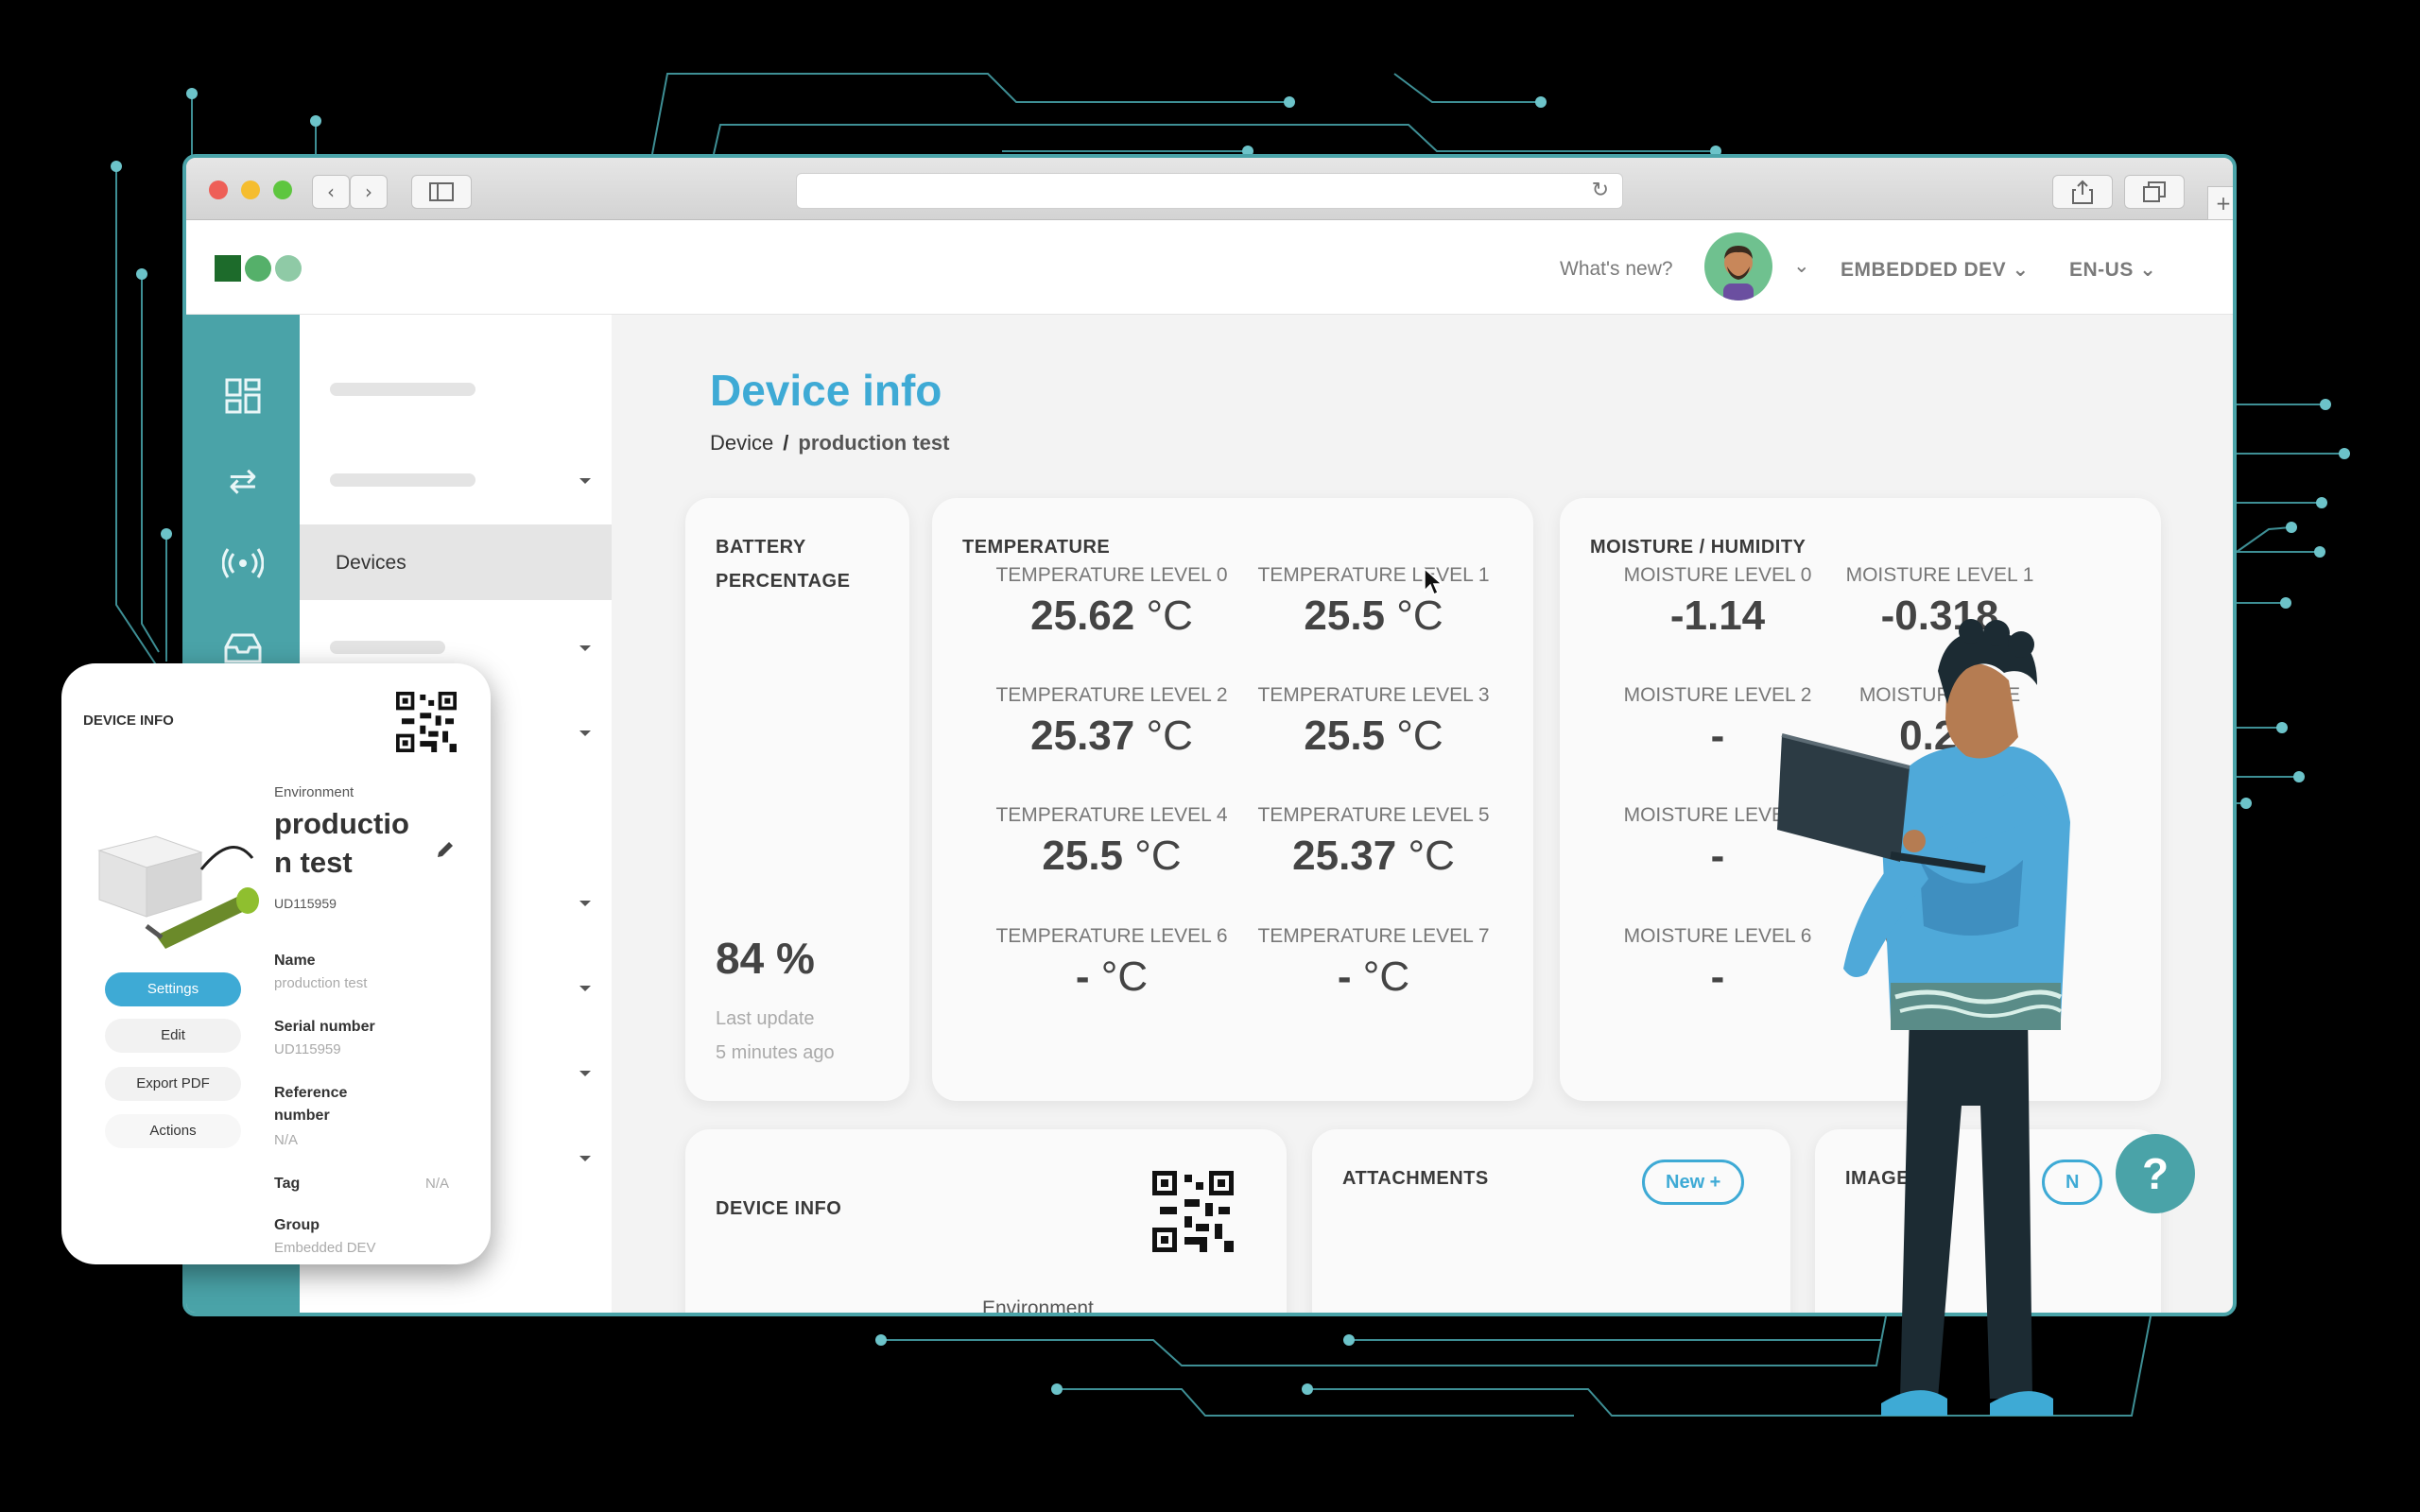 This screenshot has width=2420, height=1512. What do you see at coordinates (282, 189) in the screenshot?
I see `maximize-window-button` at bounding box center [282, 189].